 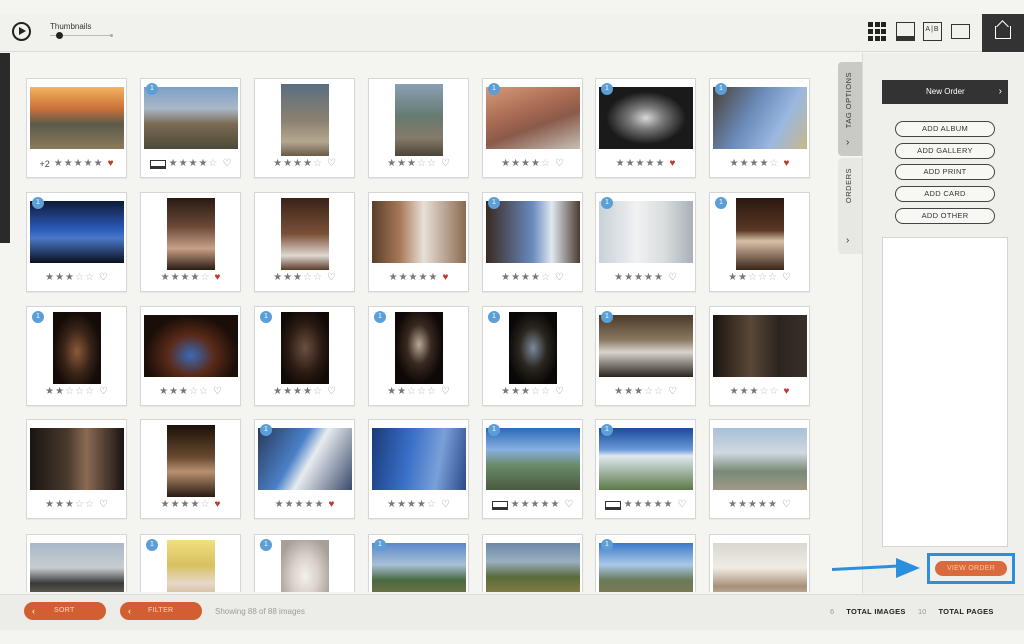 I want to click on filter-button: ‹ FILTER, so click(x=161, y=611).